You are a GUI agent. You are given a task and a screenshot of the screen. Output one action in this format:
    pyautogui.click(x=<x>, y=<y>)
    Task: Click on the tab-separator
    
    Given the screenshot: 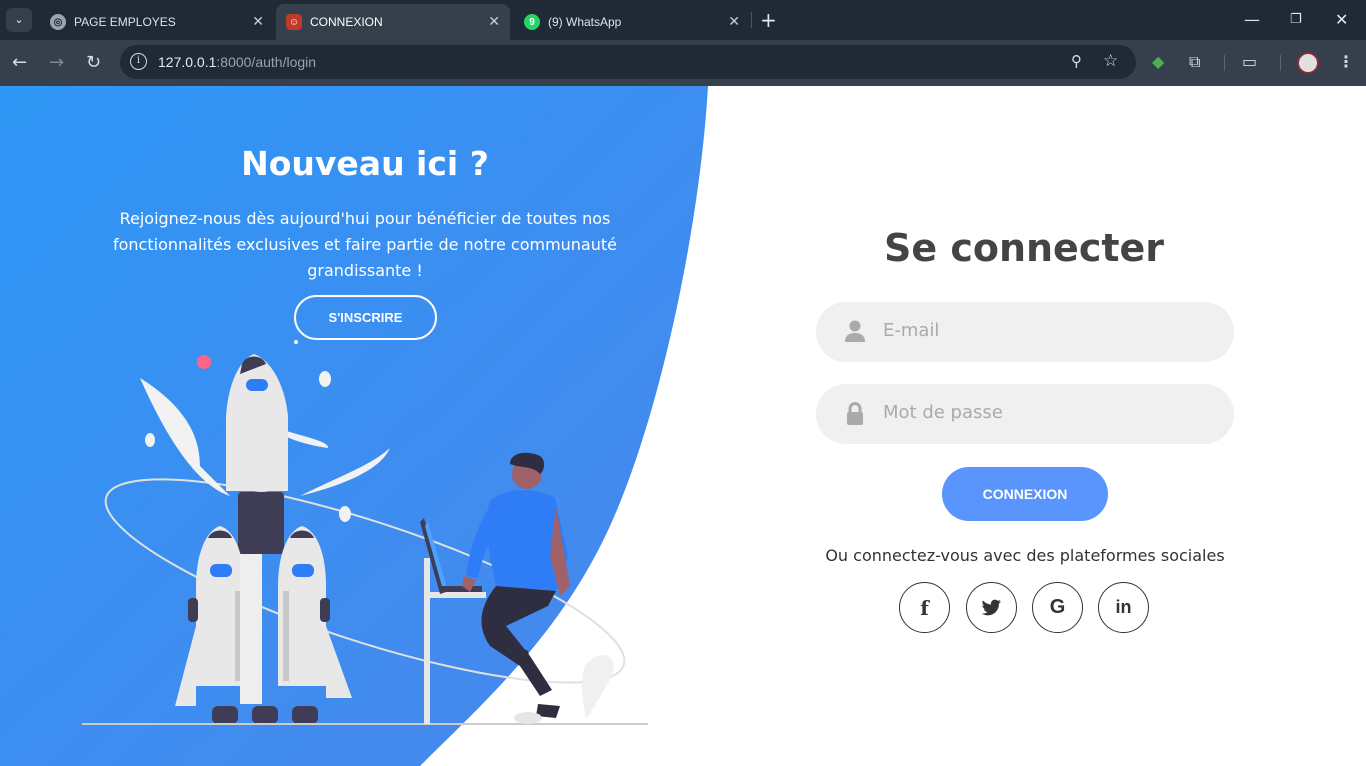 What is the action you would take?
    pyautogui.click(x=751, y=20)
    